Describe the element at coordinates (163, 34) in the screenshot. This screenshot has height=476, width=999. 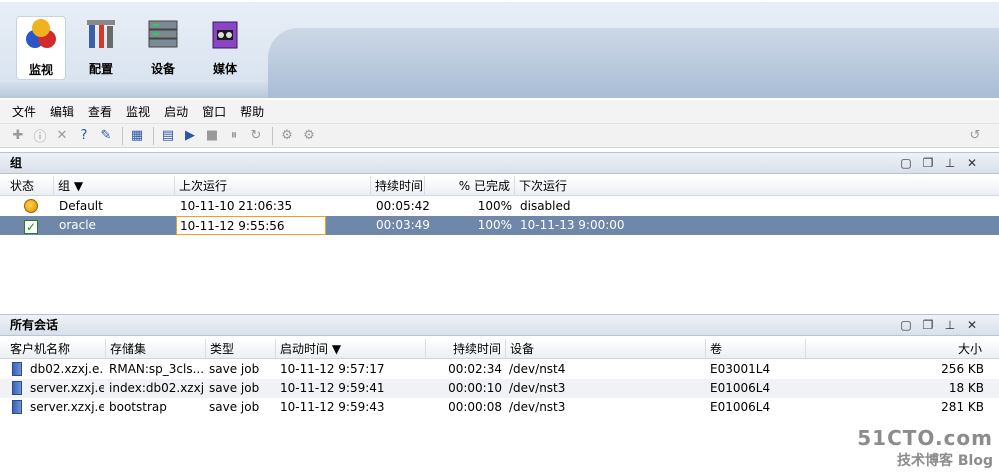
I see `device-icon` at that location.